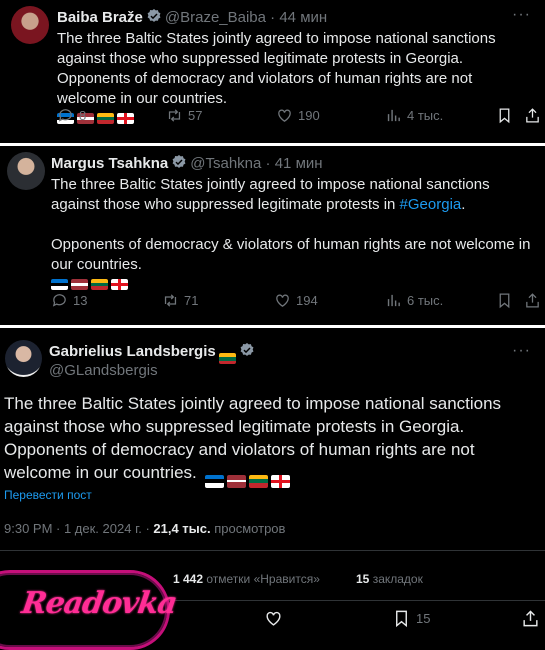 The height and width of the screenshot is (650, 545). Describe the element at coordinates (195, 115) in the screenshot. I see `repost-count: 57` at that location.